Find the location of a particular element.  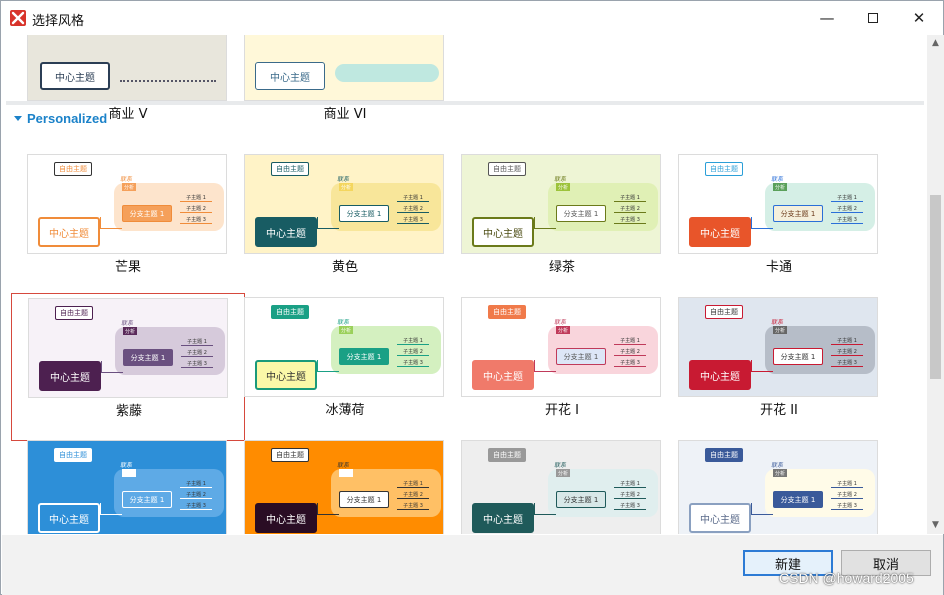

maximize-button is located at coordinates (873, 18).